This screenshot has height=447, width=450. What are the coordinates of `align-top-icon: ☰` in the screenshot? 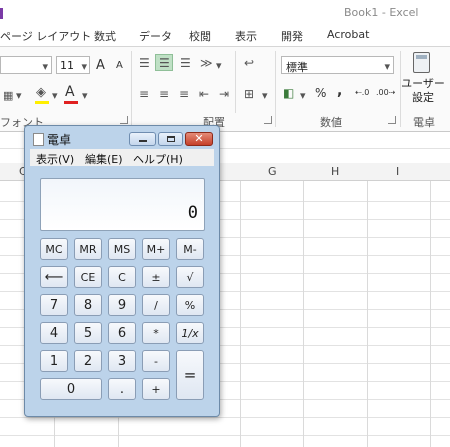 It's located at (144, 63).